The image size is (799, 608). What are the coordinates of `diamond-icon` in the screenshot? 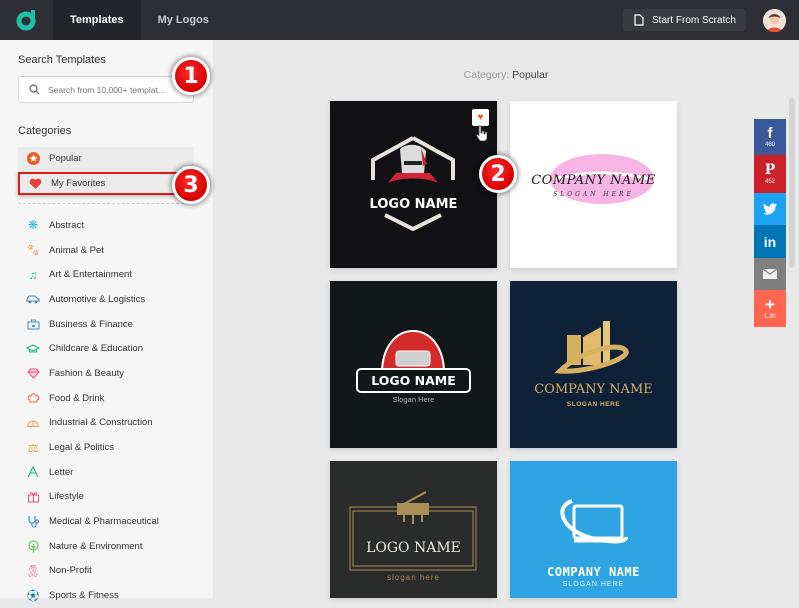 It's located at (33, 373).